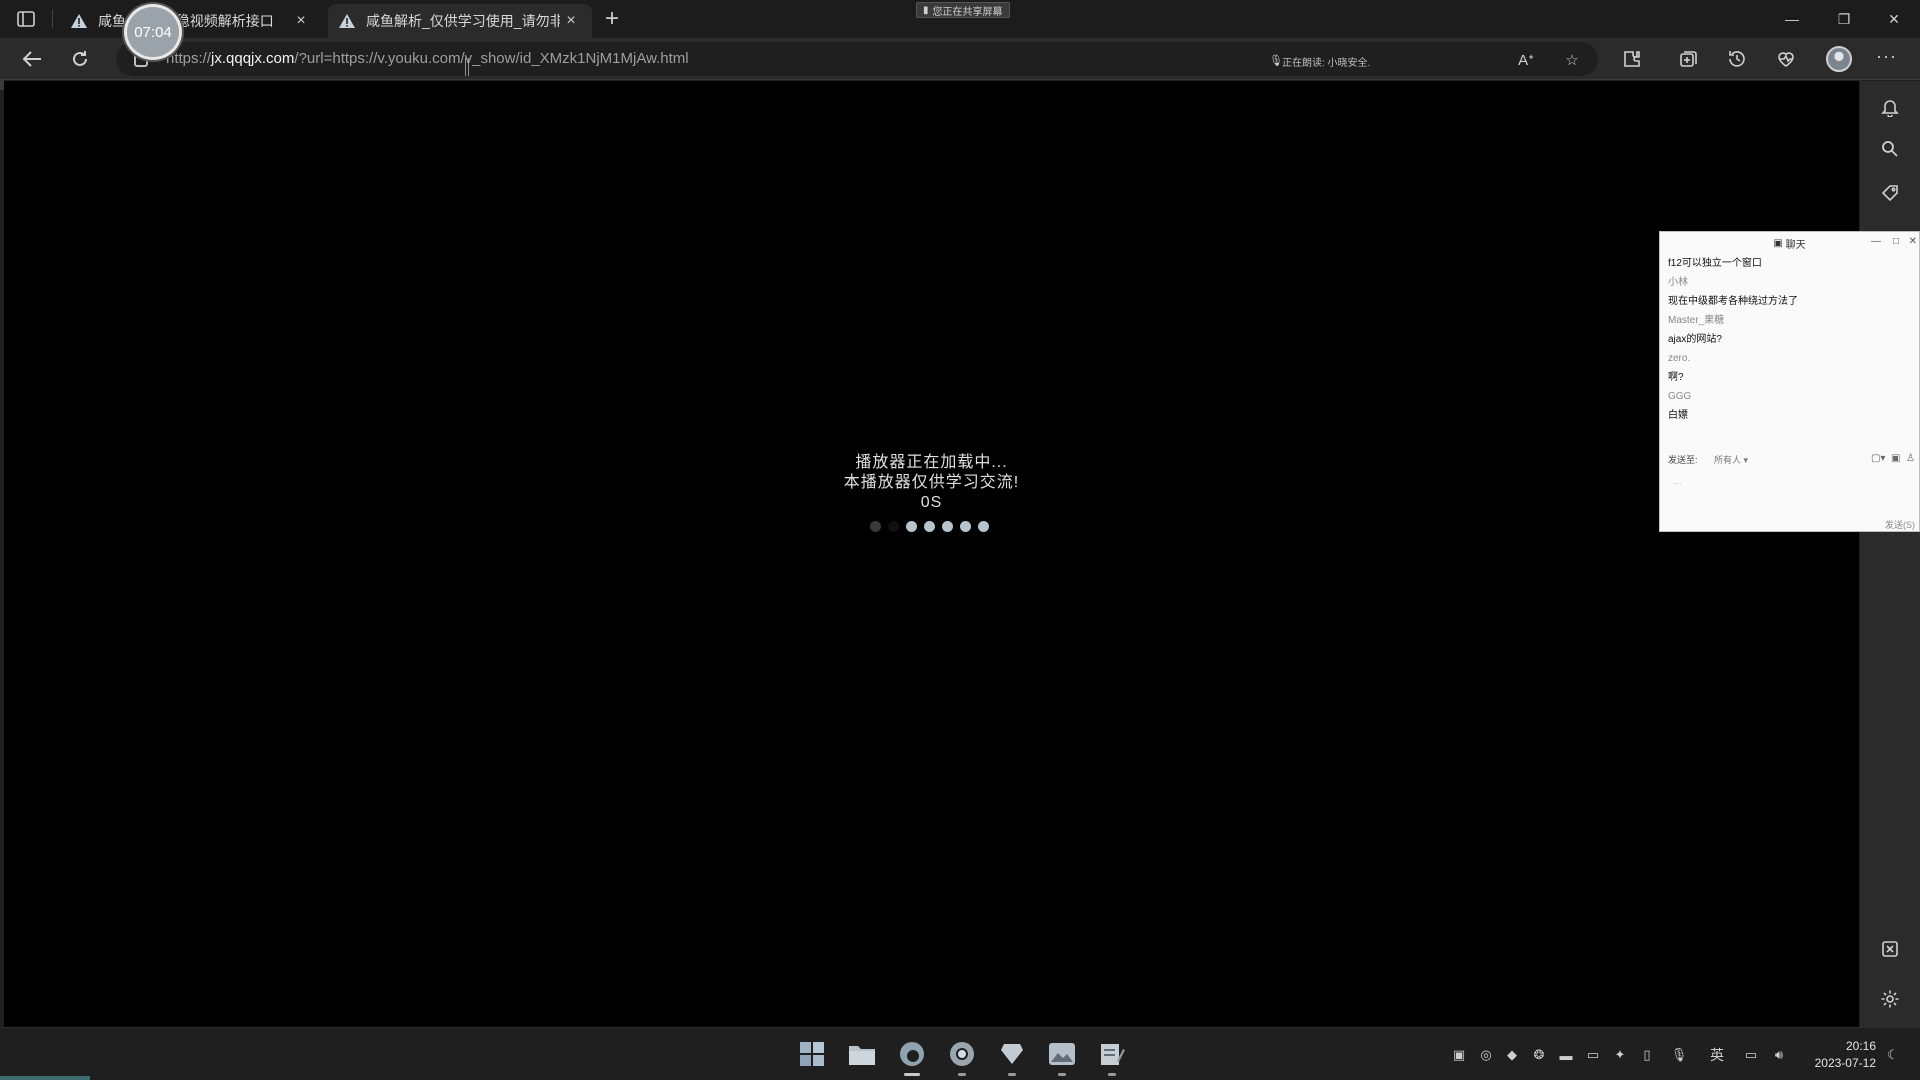  Describe the element at coordinates (1890, 949) in the screenshot. I see `hide-sidebar-icon` at that location.